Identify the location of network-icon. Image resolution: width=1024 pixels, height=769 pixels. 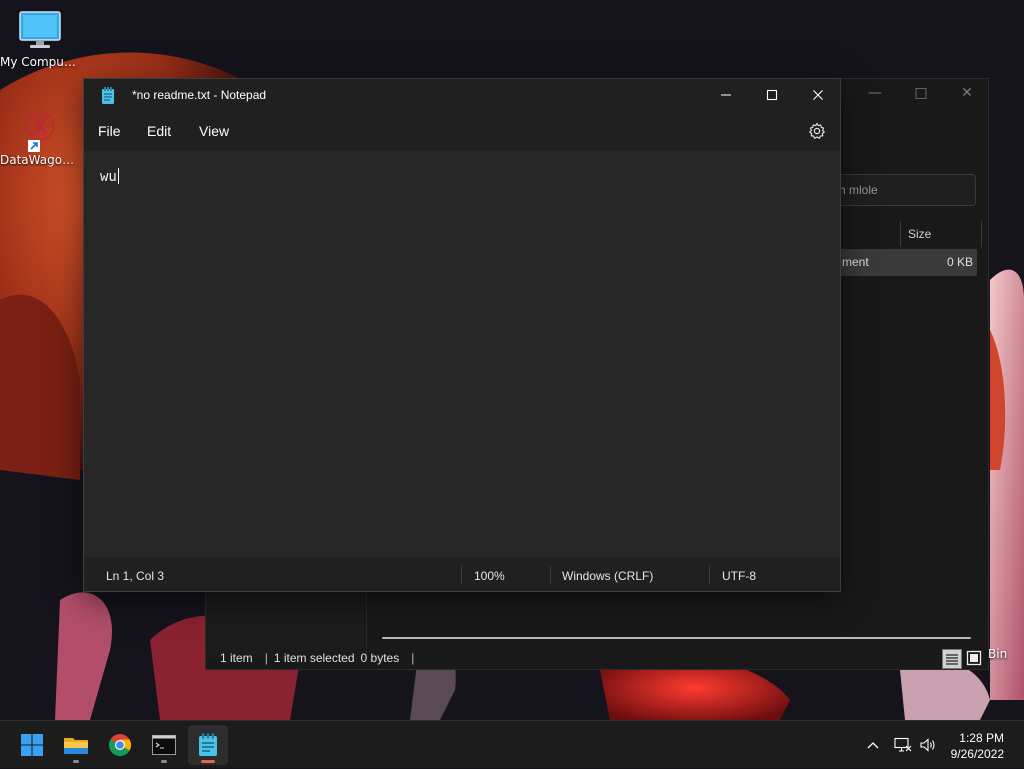
(903, 744).